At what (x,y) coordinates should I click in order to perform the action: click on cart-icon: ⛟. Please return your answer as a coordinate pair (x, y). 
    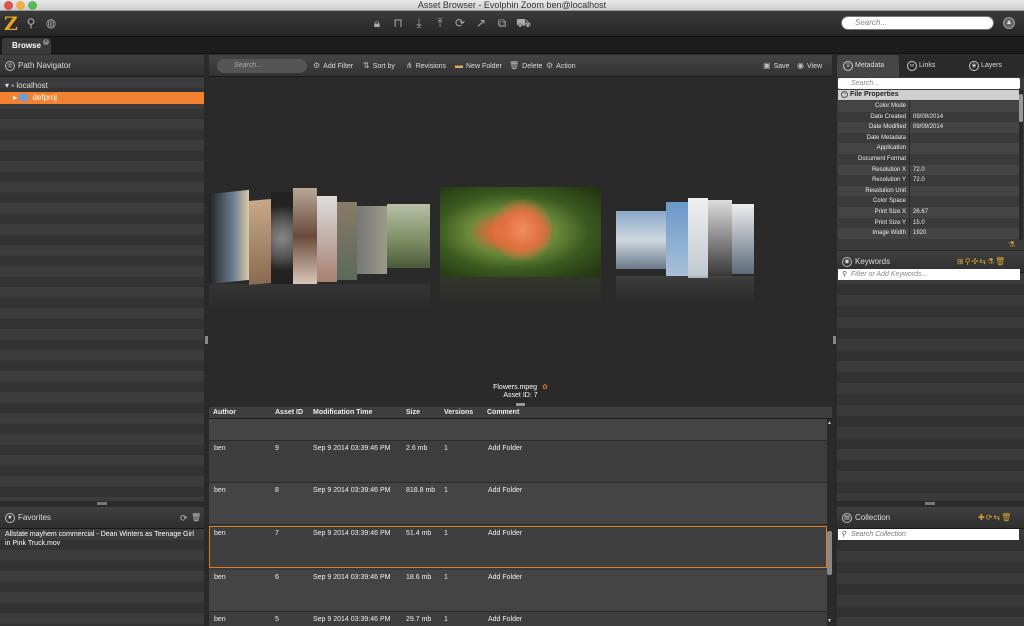
    Looking at the image, I should click on (523, 23).